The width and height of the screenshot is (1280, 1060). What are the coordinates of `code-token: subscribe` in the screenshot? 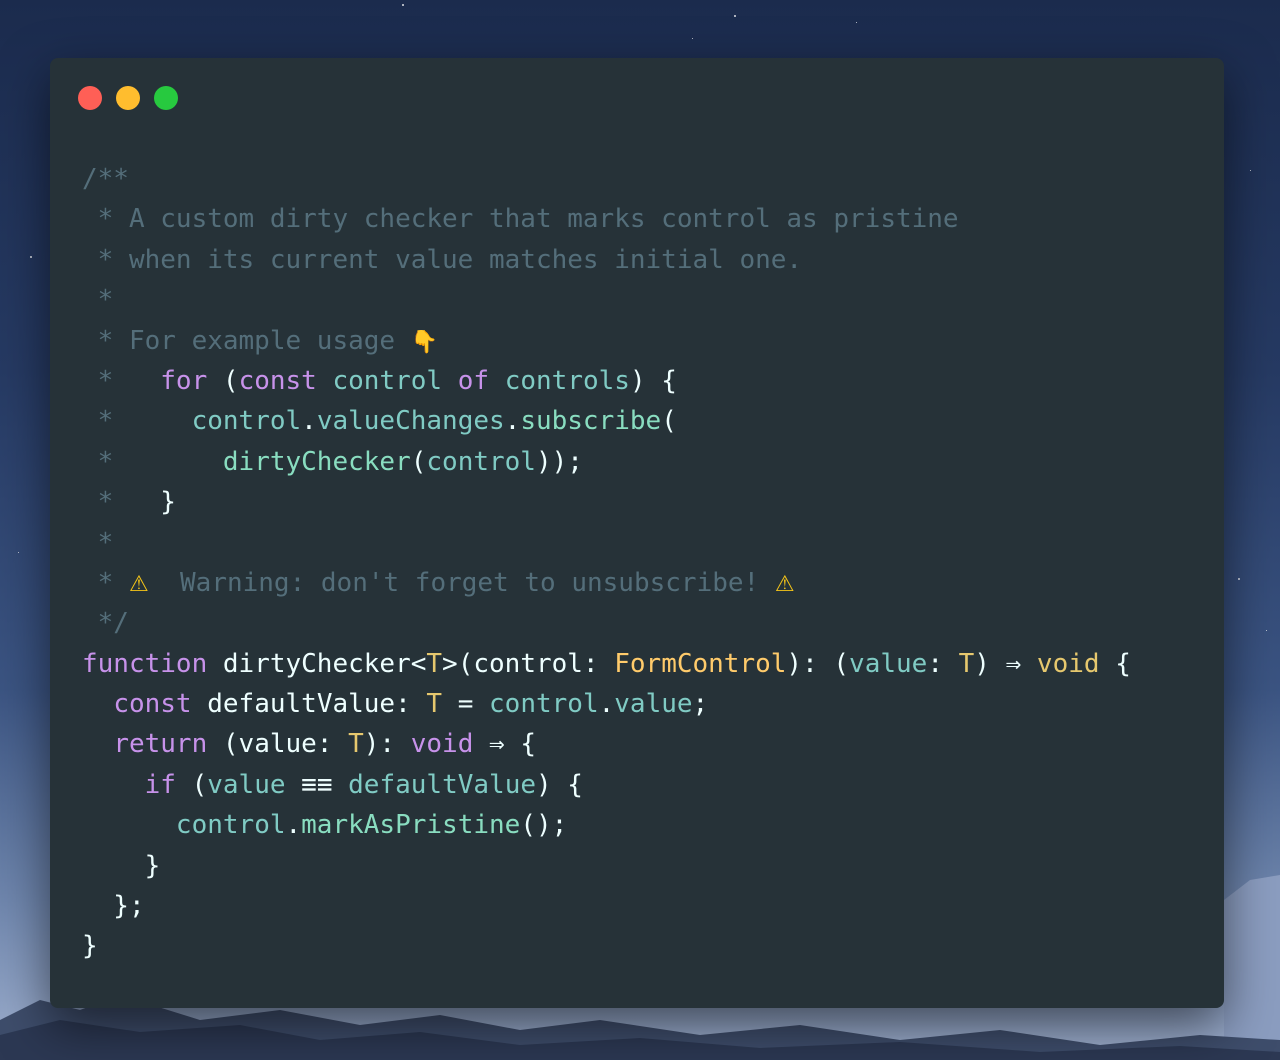 It's located at (591, 421).